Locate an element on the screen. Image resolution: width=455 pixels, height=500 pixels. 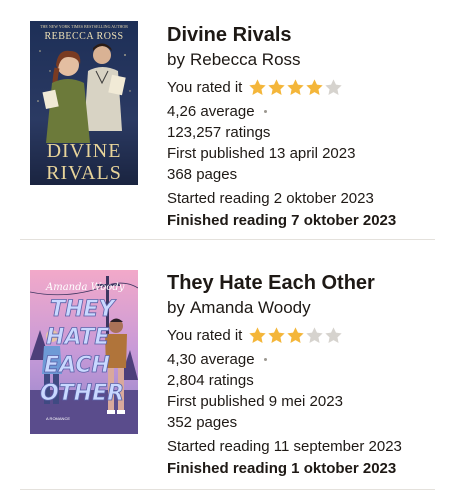
book-title: Divine Rivals is located at coordinates (309, 35).